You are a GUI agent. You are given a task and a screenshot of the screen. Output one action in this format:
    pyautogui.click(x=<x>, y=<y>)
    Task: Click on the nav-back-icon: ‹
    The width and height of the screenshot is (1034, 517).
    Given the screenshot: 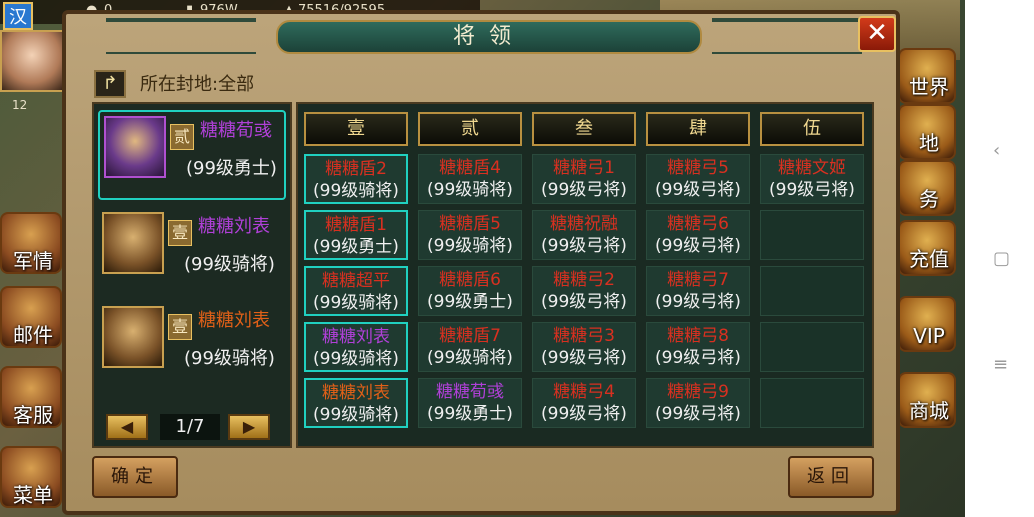 What is the action you would take?
    pyautogui.click(x=996, y=150)
    